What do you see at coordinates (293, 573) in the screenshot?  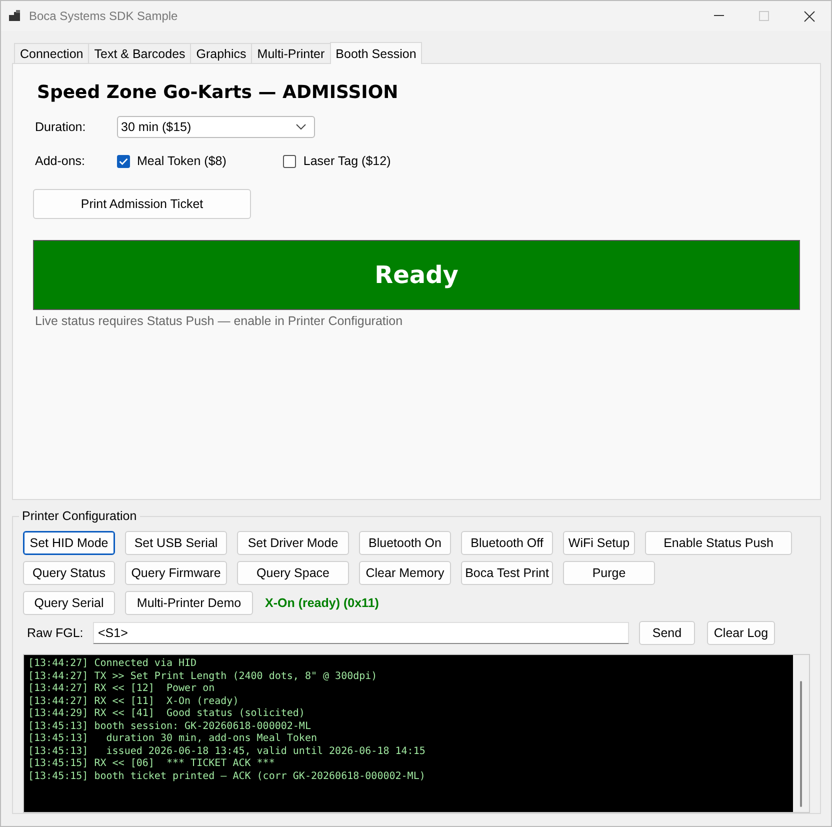 I see `command-button: Query Space` at bounding box center [293, 573].